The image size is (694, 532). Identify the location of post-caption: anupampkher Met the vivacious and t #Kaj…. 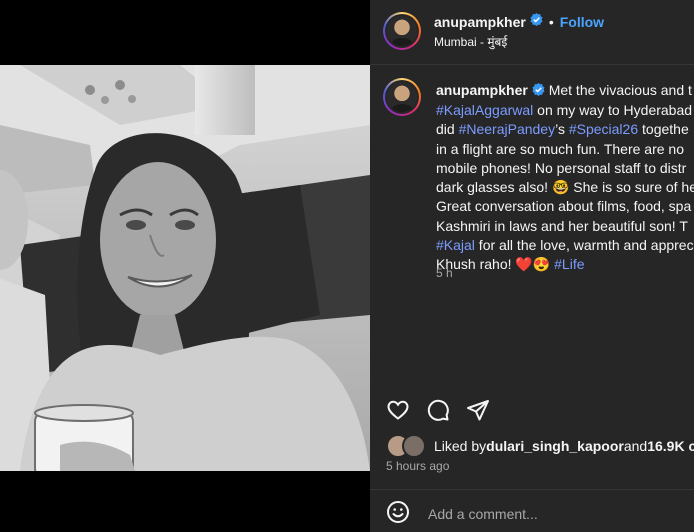
(565, 178).